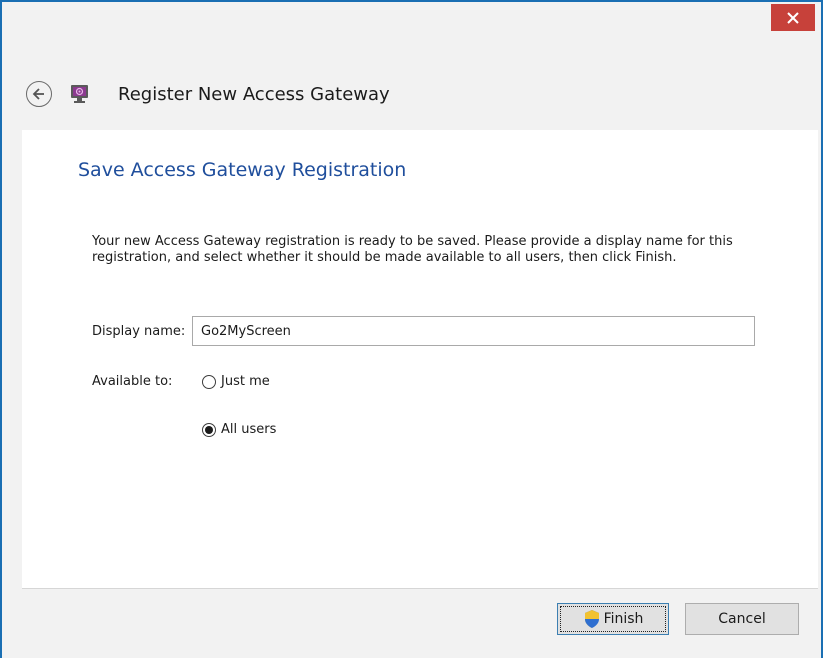  I want to click on all-users-row: All users, so click(239, 429).